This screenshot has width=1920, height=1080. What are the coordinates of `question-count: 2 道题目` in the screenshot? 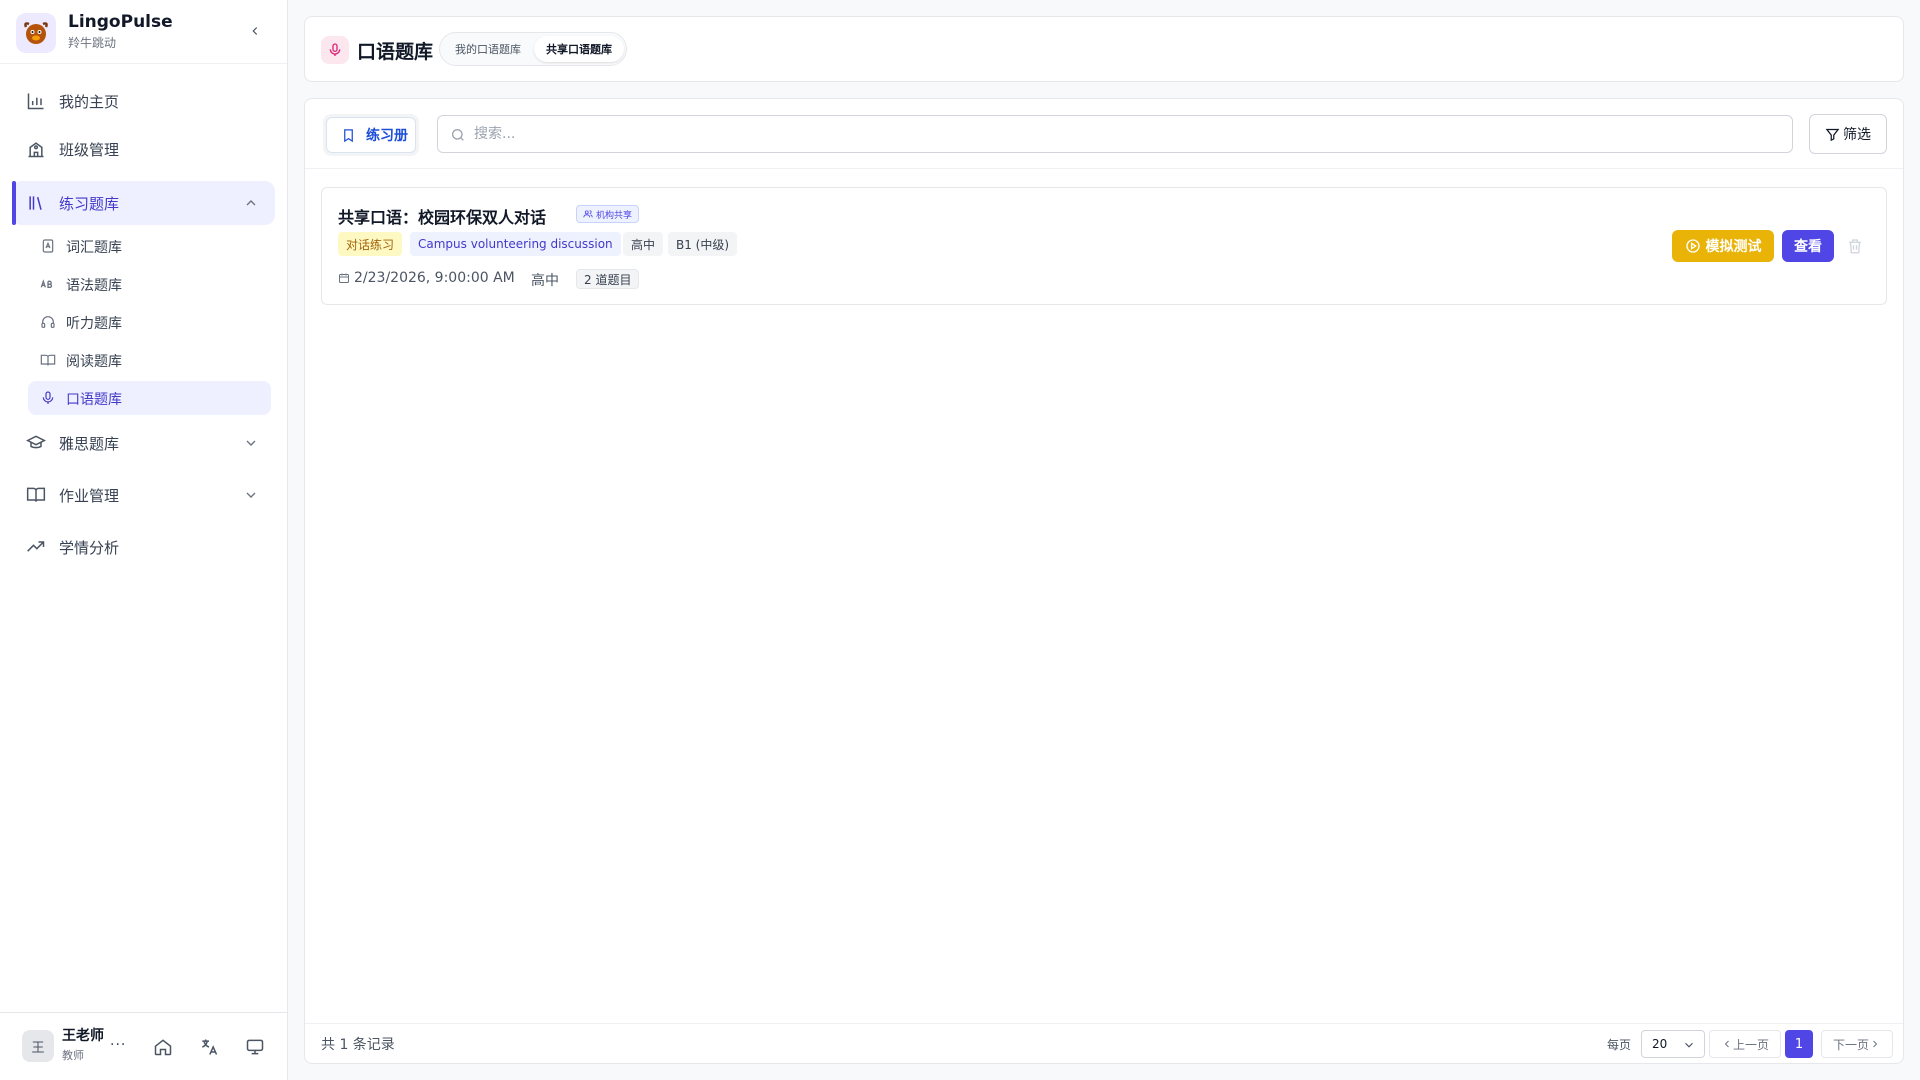 It's located at (608, 279).